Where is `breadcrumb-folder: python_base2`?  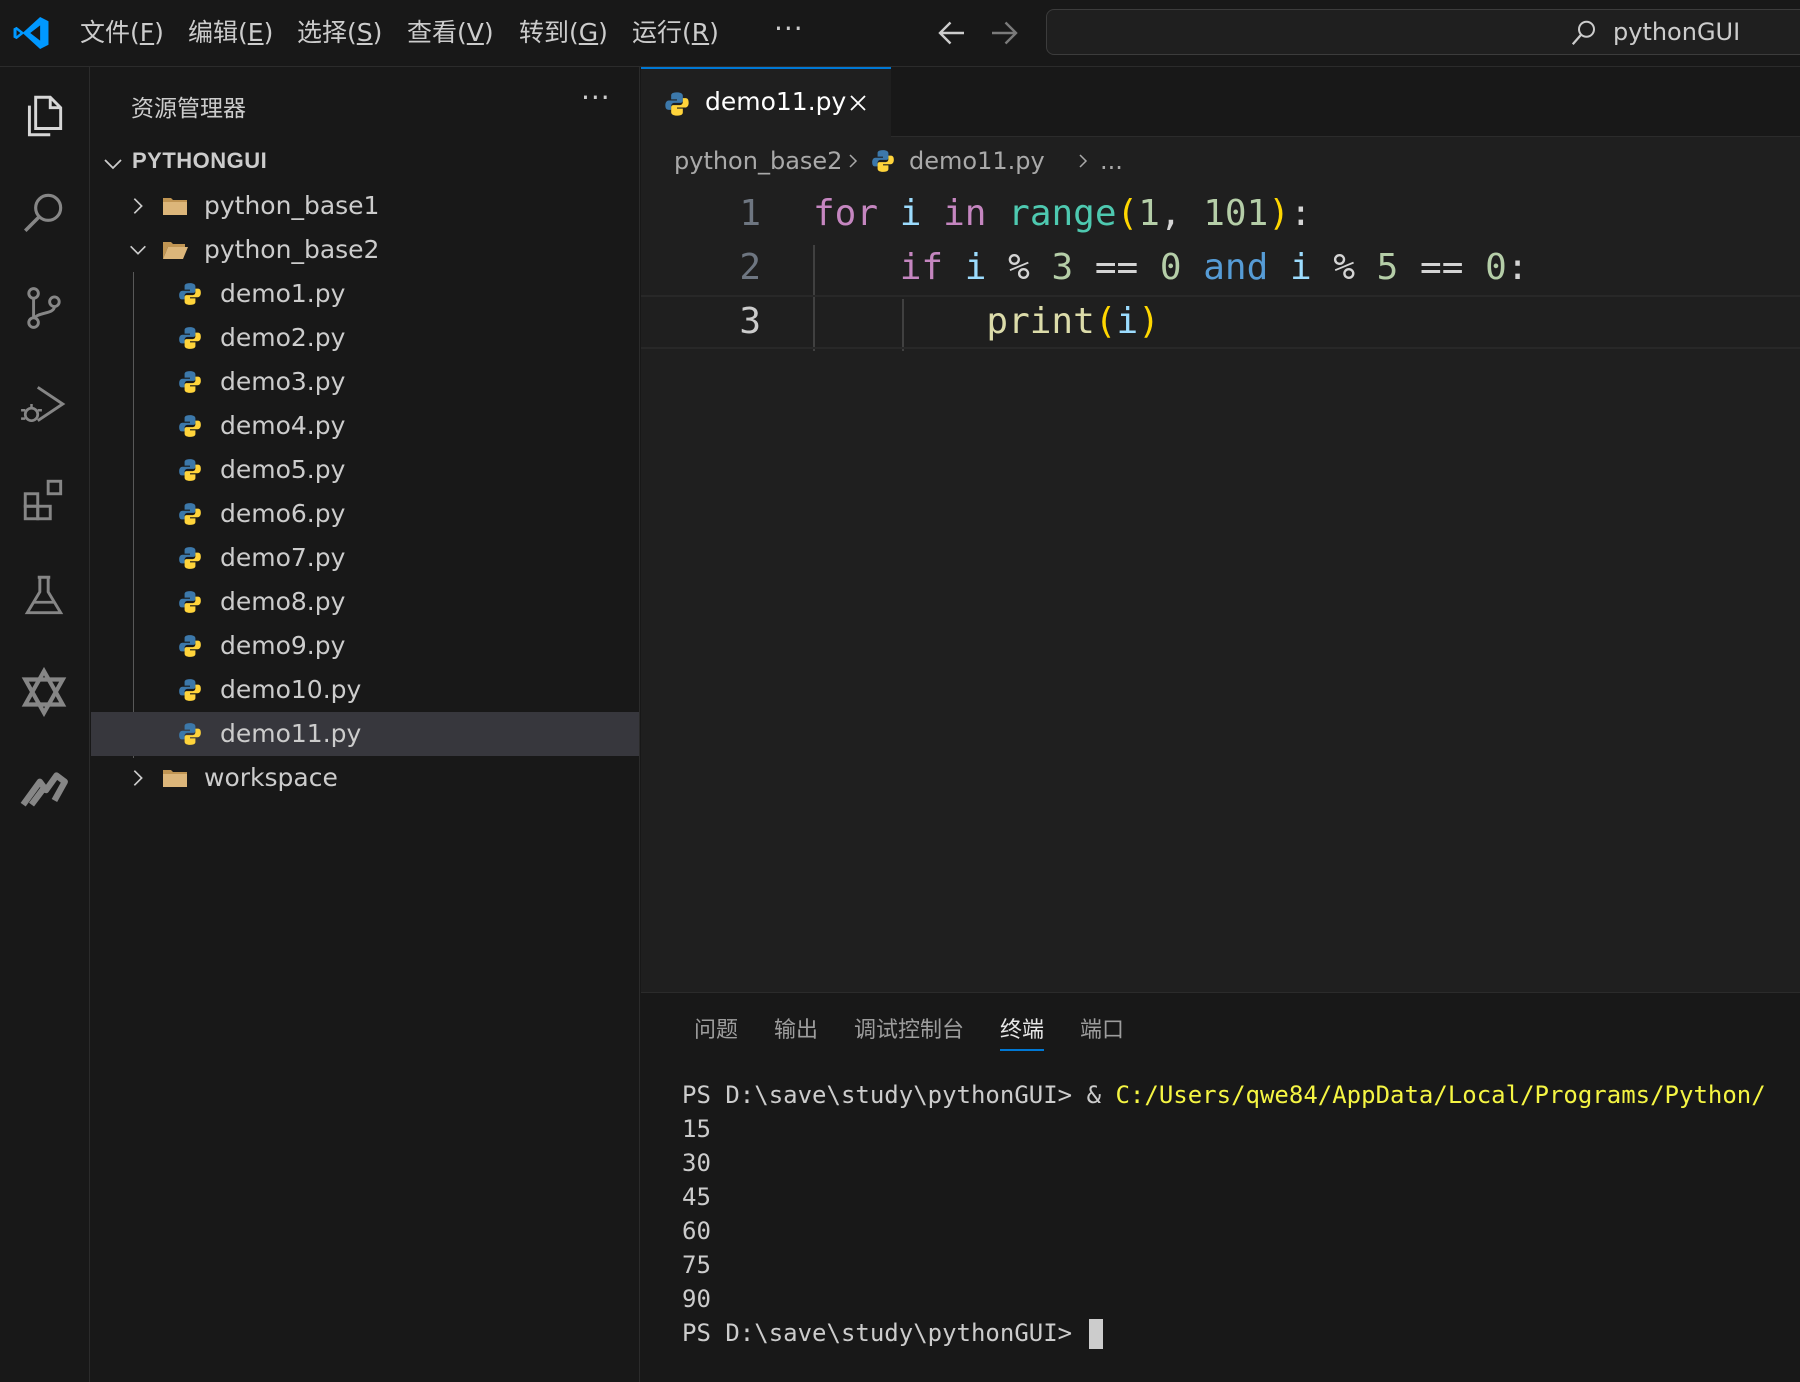
breadcrumb-folder: python_base2 is located at coordinates (758, 161).